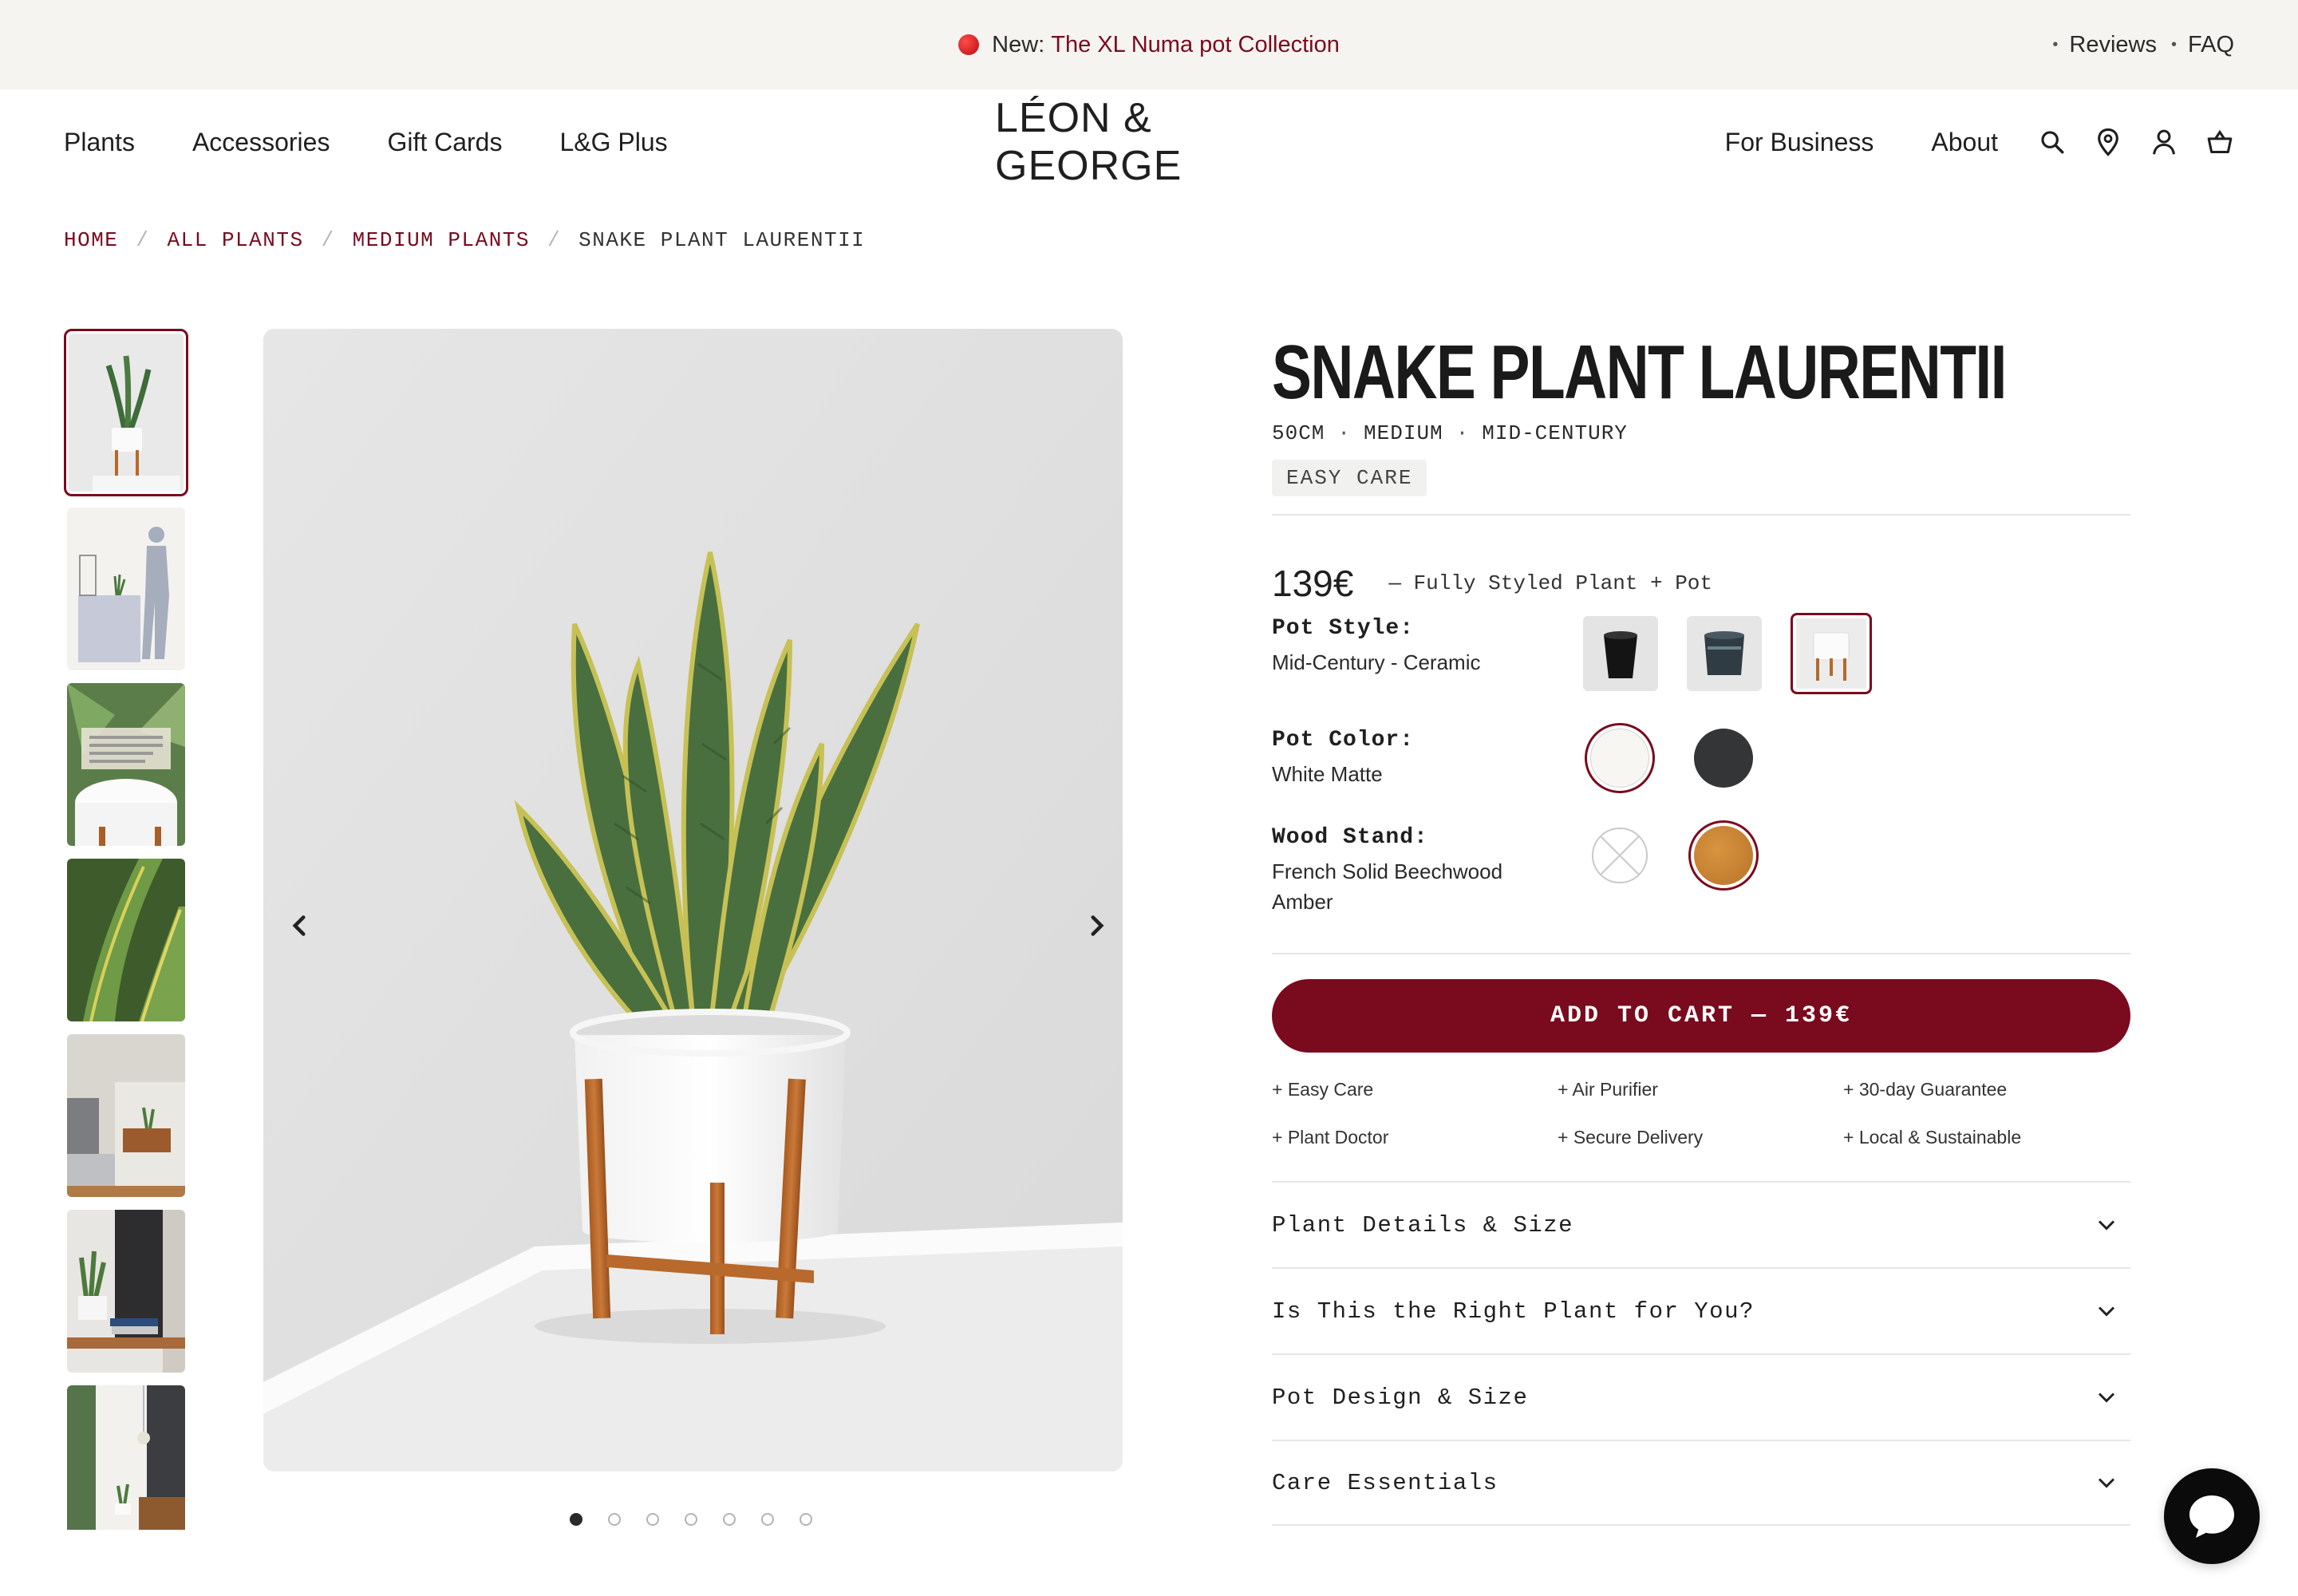 This screenshot has height=1596, width=2298. I want to click on pot-color-swatch-charcoal, so click(1723, 758).